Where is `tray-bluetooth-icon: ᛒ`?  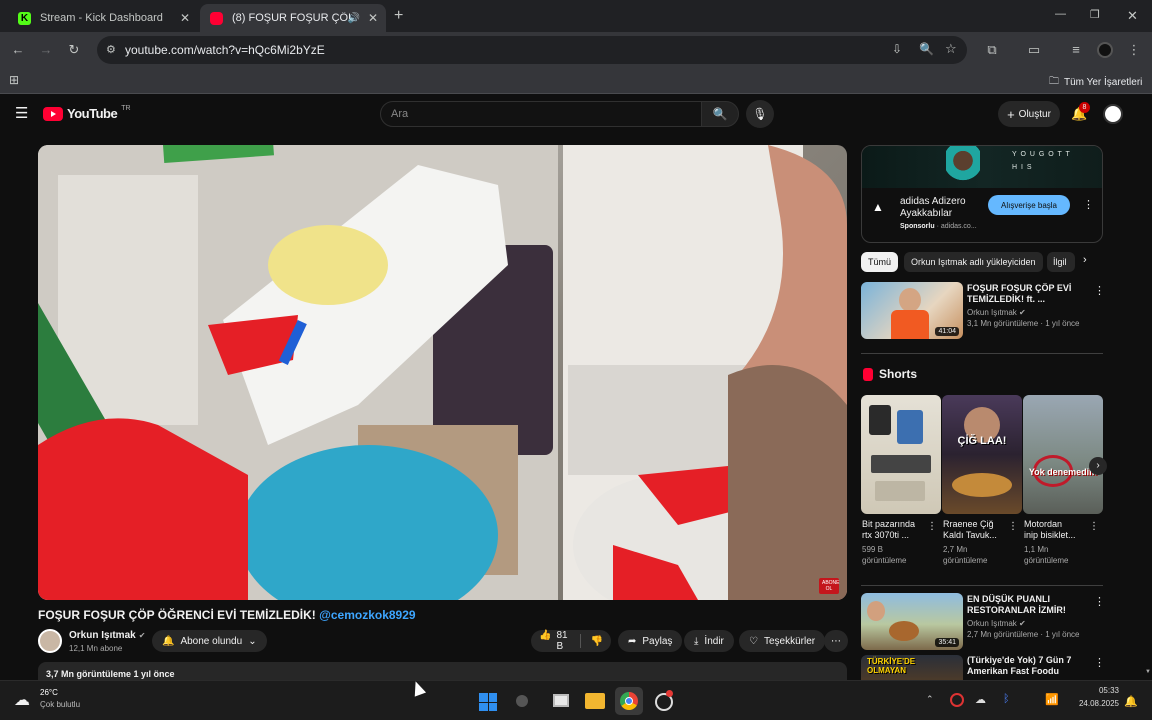
tray-bluetooth-icon: ᛒ is located at coordinates (1006, 699).